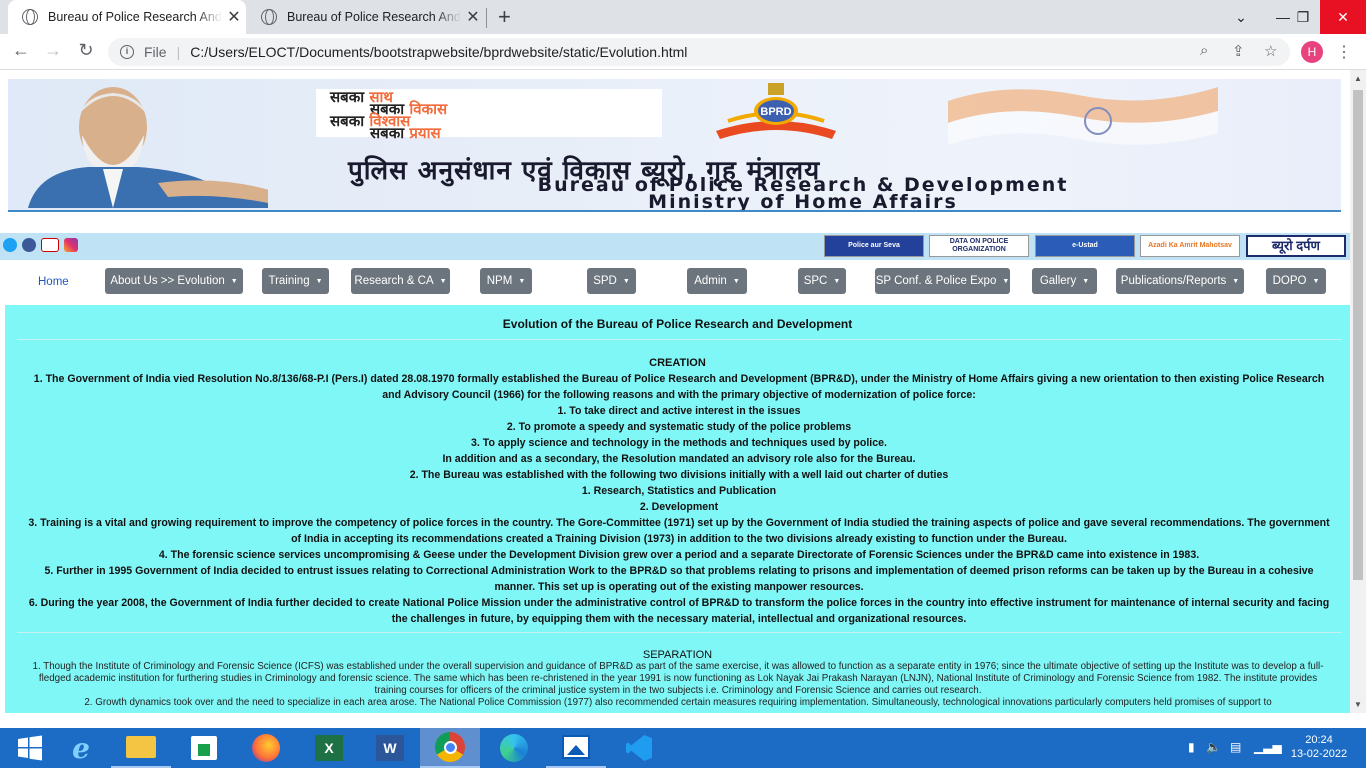 This screenshot has height=768, width=1366. I want to click on nav-sp-conf-police-expo: SP Conf. & Police Expo ▼, so click(942, 281).